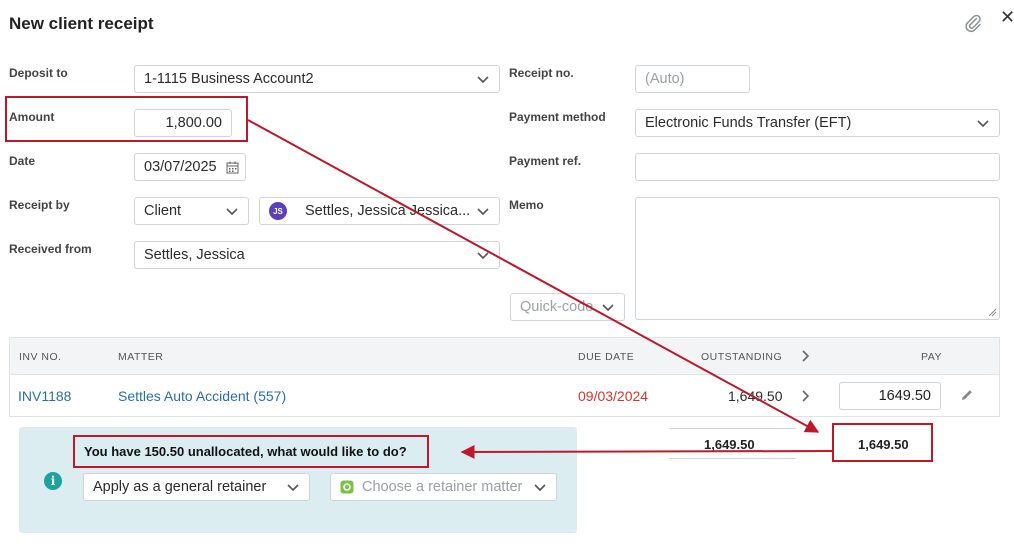 The height and width of the screenshot is (552, 1014). What do you see at coordinates (755, 396) in the screenshot?
I see `outstanding-amount: 1,649.50` at bounding box center [755, 396].